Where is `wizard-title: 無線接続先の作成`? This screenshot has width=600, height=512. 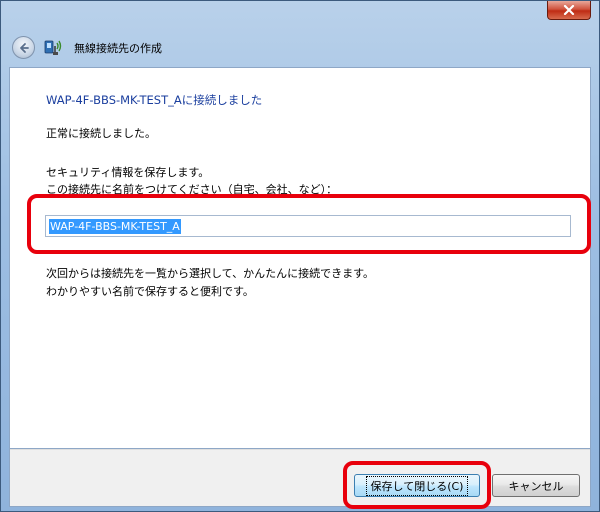 wizard-title: 無線接続先の作成 is located at coordinates (118, 48).